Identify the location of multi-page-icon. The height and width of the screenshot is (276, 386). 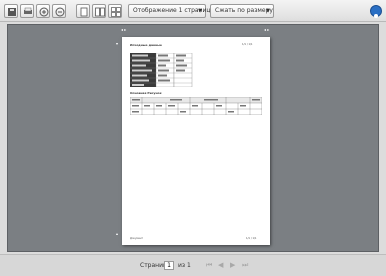
(116, 12).